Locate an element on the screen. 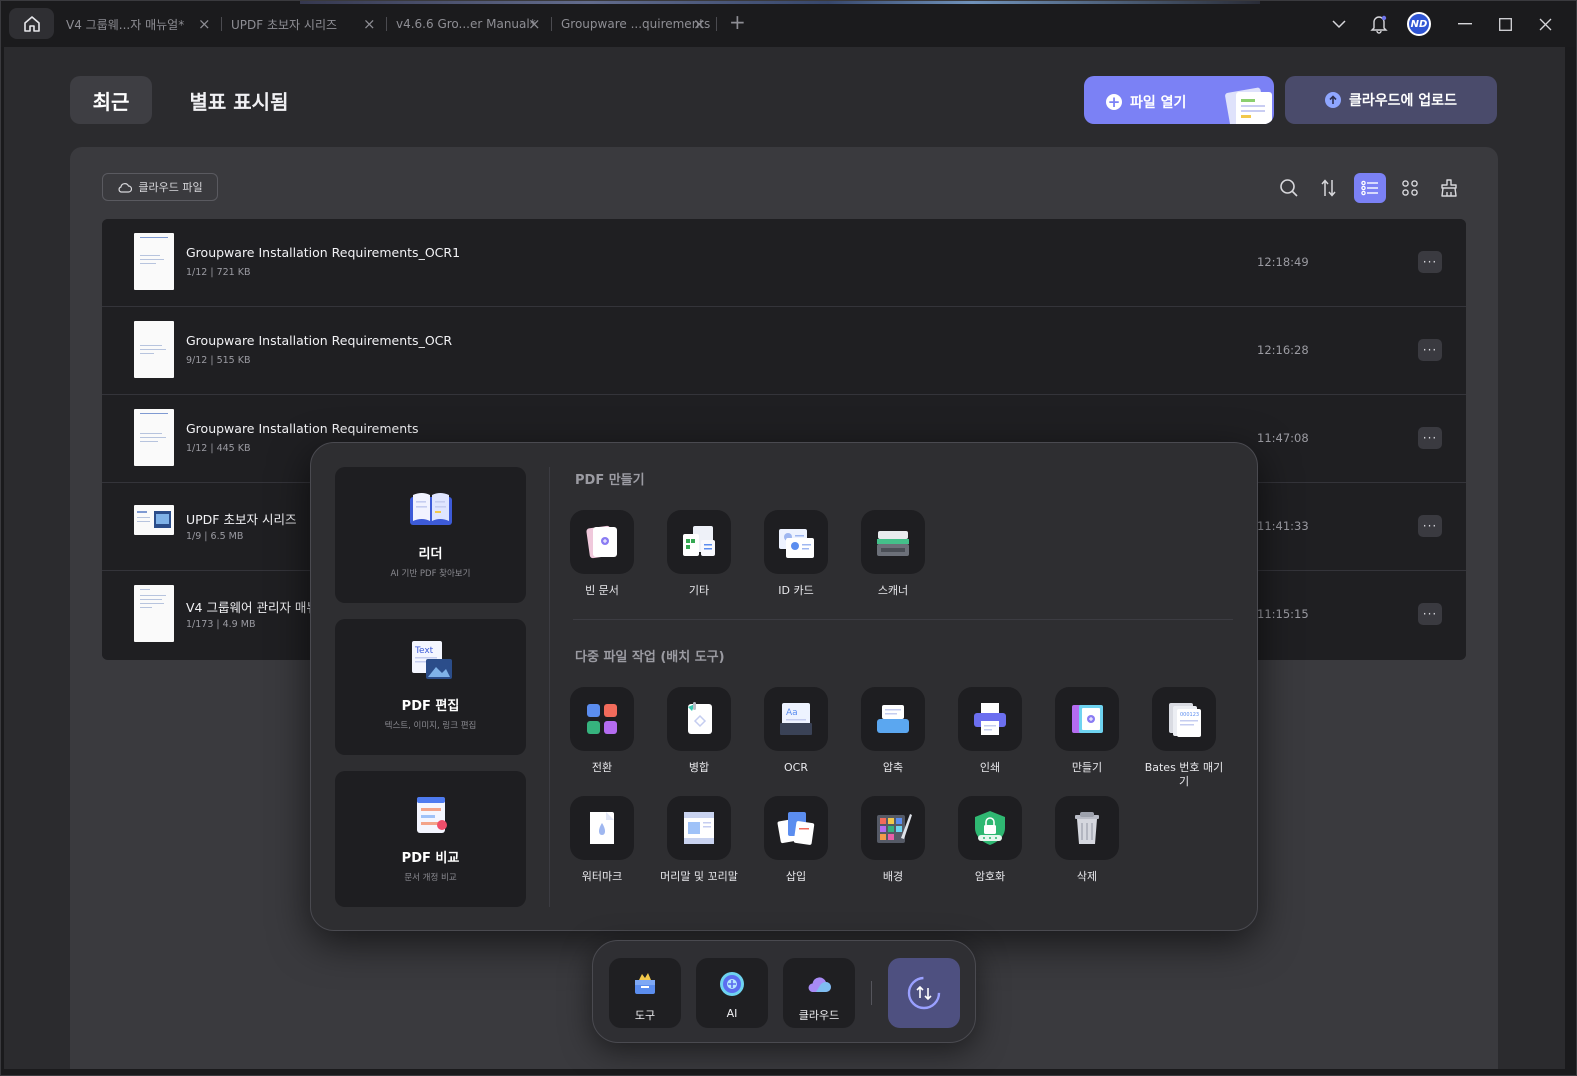 The image size is (1577, 1076). broom-icon is located at coordinates (1449, 188).